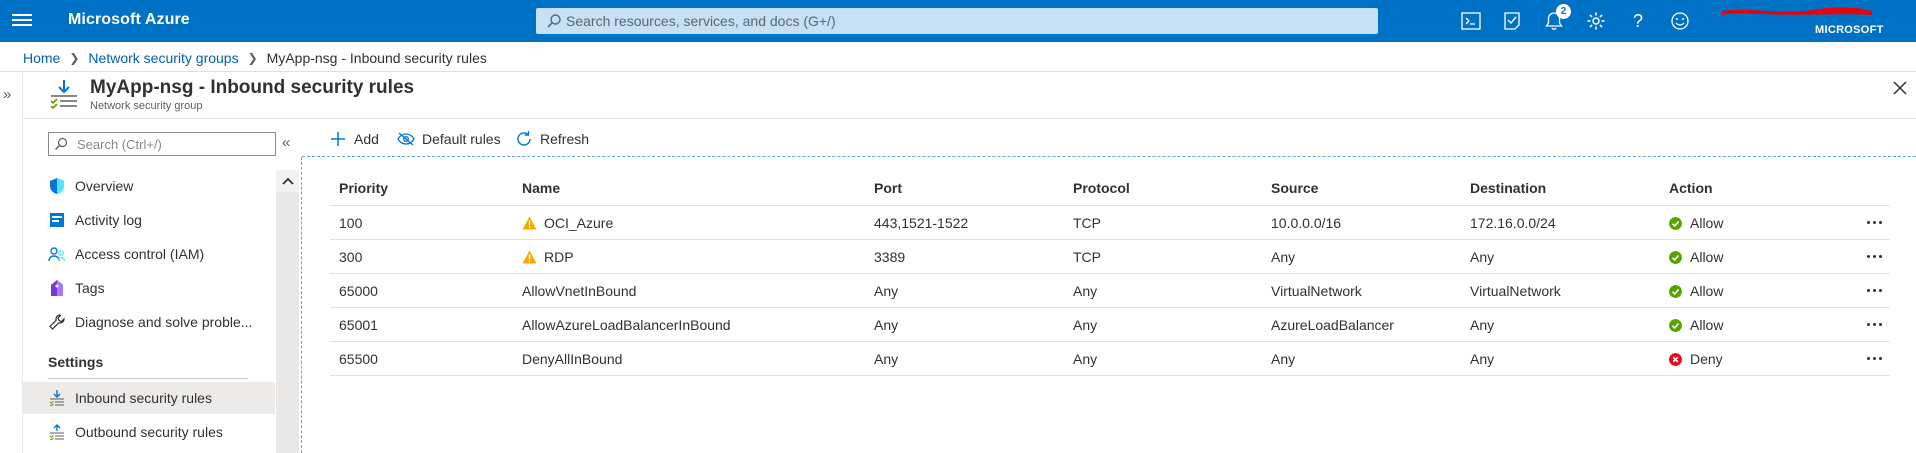  Describe the element at coordinates (541, 188) in the screenshot. I see `column-header-name: Name` at that location.